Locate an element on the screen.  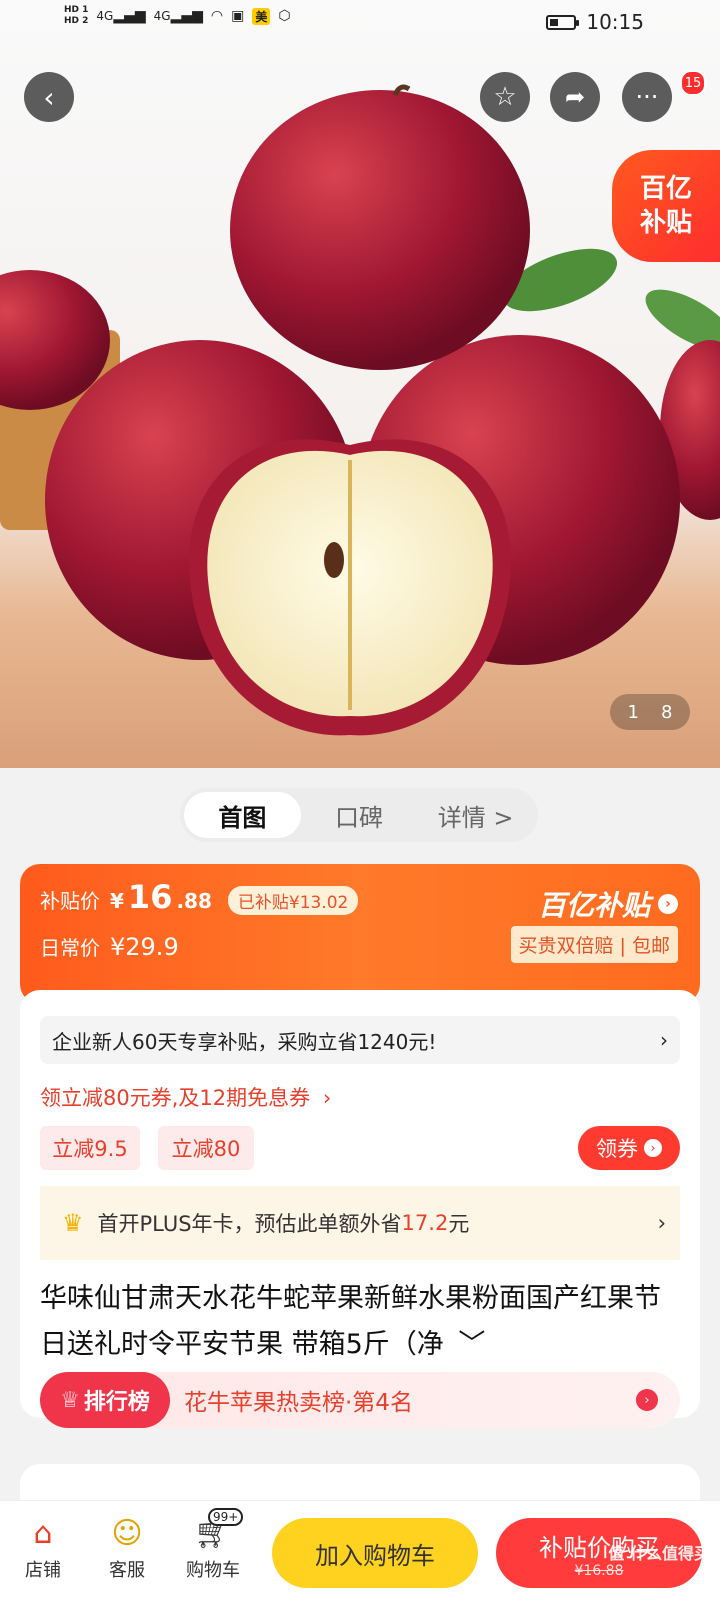
chevron-left-icon: ‹ is located at coordinates (49, 97).